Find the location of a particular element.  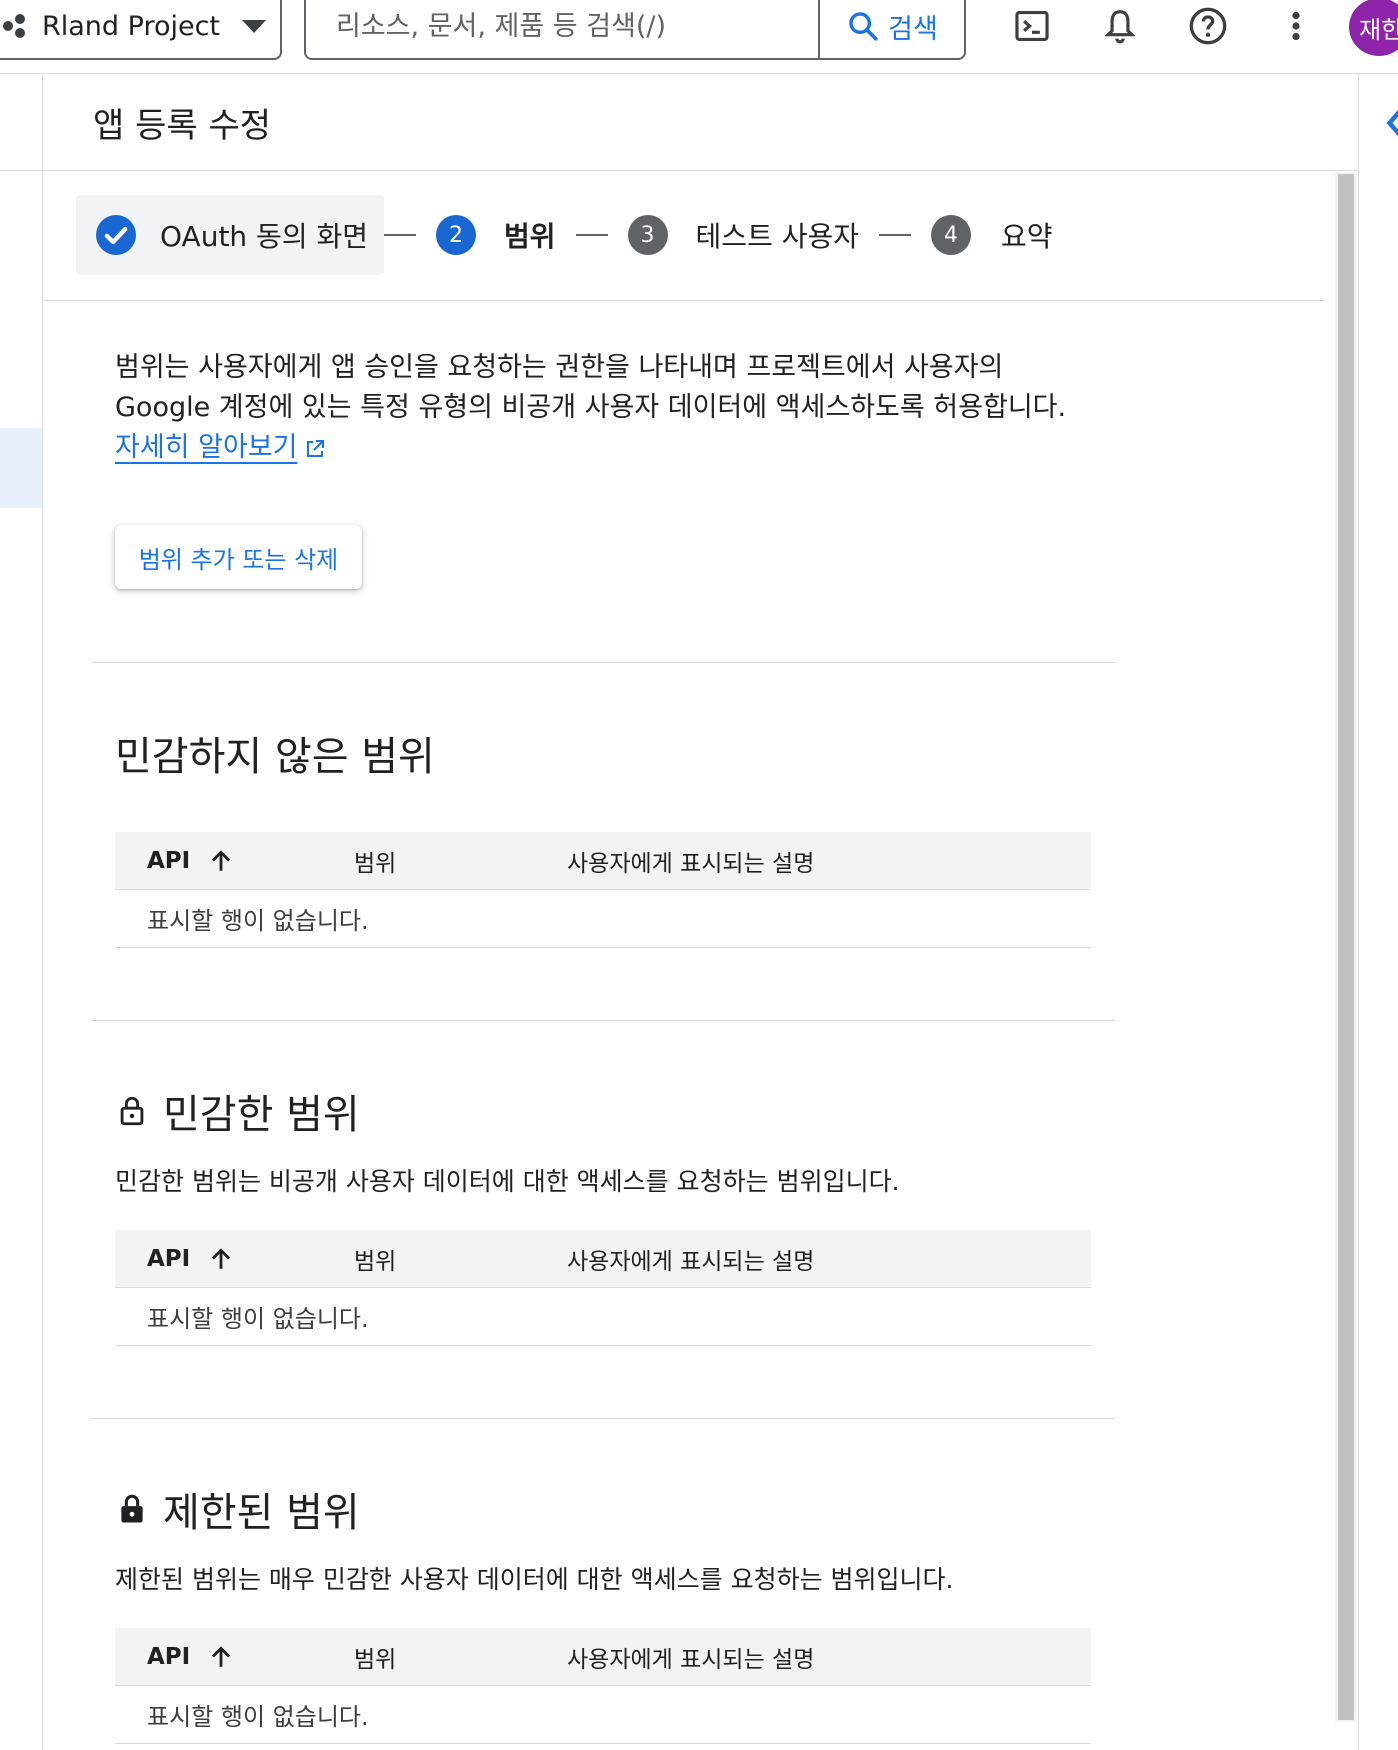

section-title-text: 민감하지 않은 범위 is located at coordinates (275, 757).